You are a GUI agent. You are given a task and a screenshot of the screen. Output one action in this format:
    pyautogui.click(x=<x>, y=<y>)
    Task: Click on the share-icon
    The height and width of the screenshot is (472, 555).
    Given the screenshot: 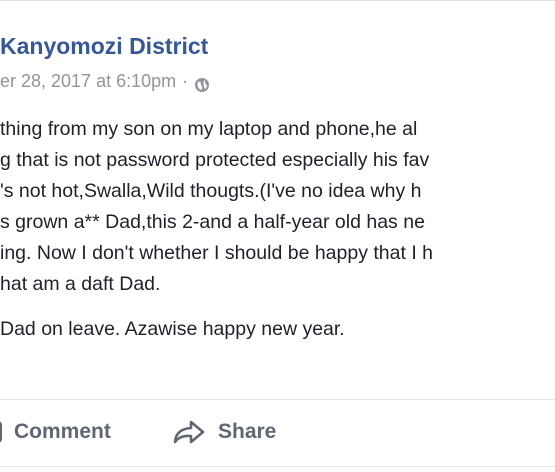 What is the action you would take?
    pyautogui.click(x=189, y=432)
    